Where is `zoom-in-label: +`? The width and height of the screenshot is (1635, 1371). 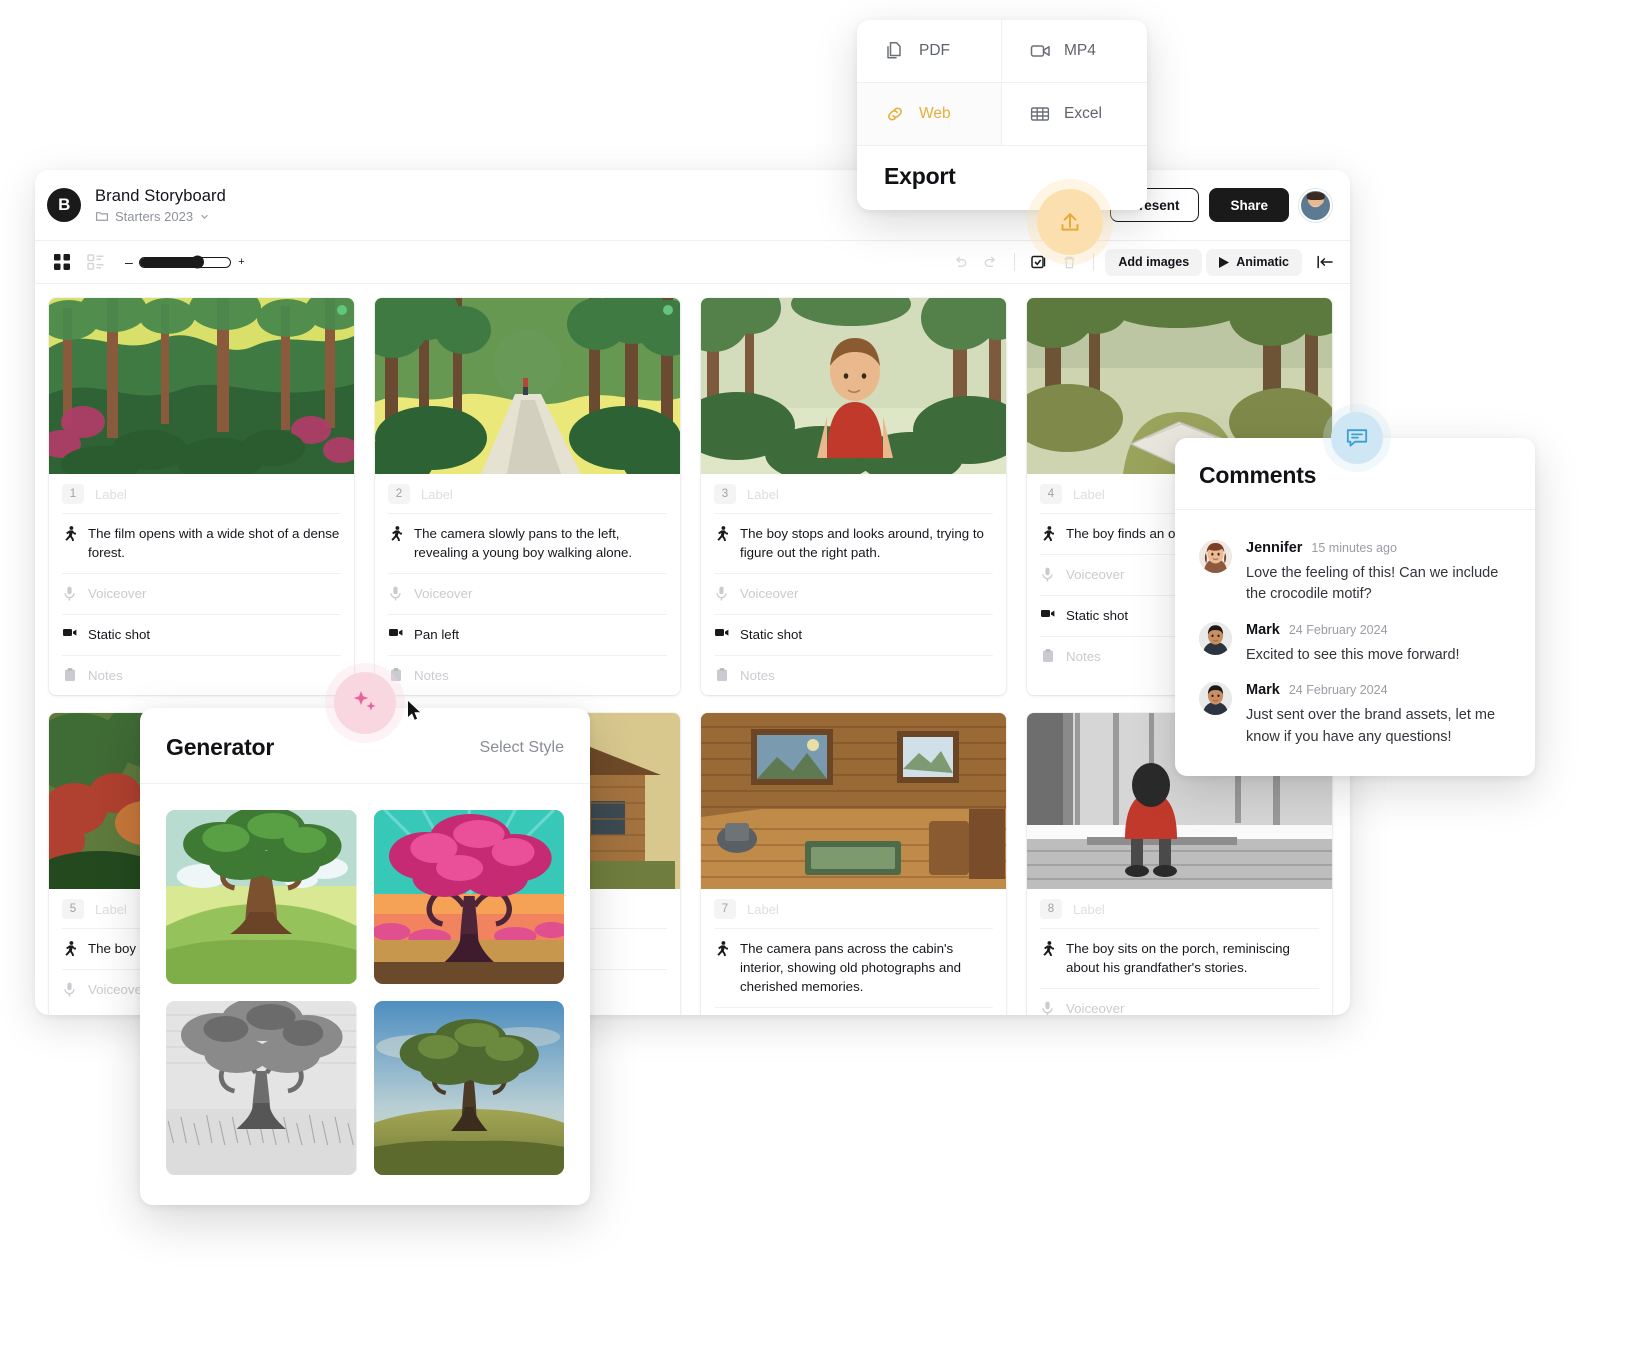
zoom-in-label: + is located at coordinates (241, 262).